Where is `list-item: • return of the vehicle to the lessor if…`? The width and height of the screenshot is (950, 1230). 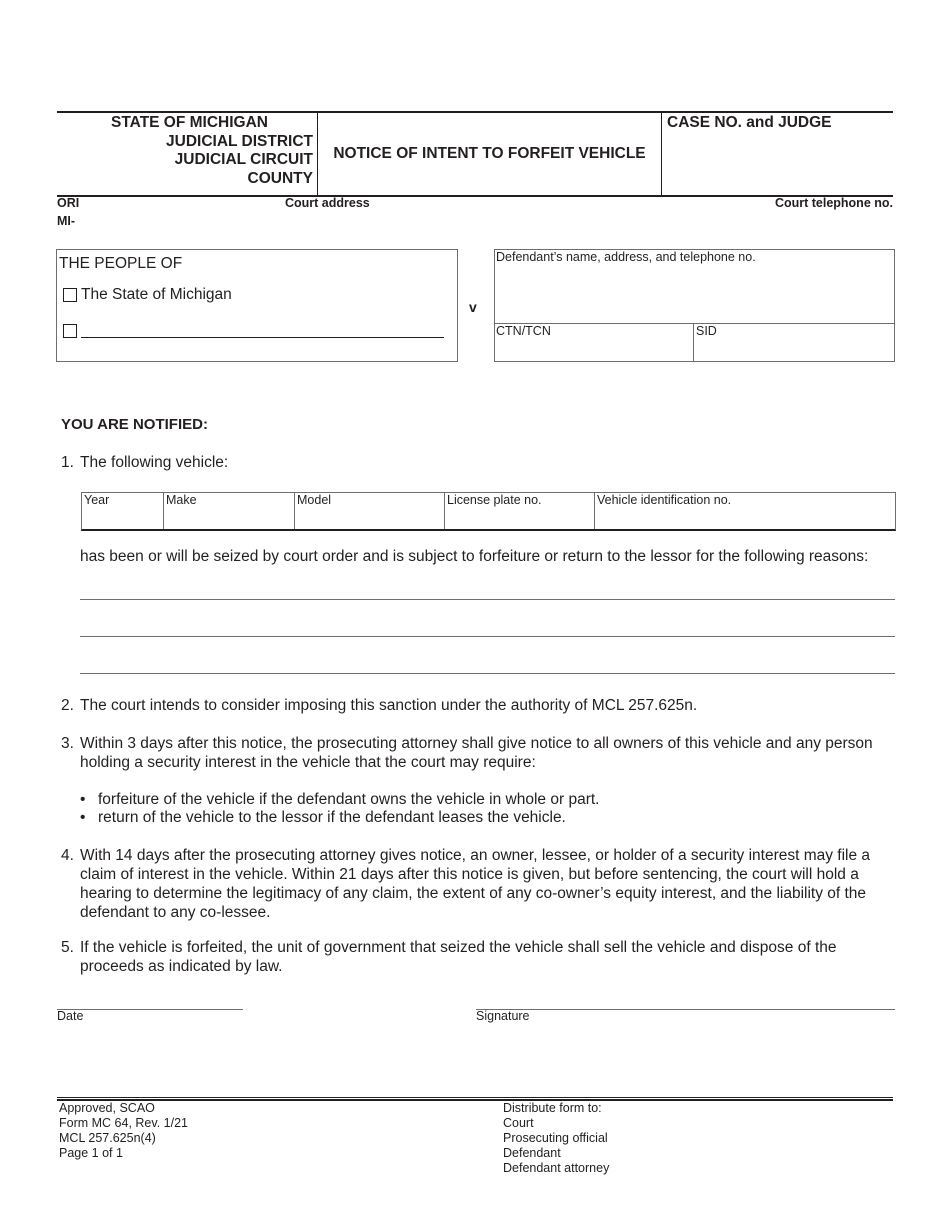 list-item: • return of the vehicle to the lessor if… is located at coordinates (339, 817).